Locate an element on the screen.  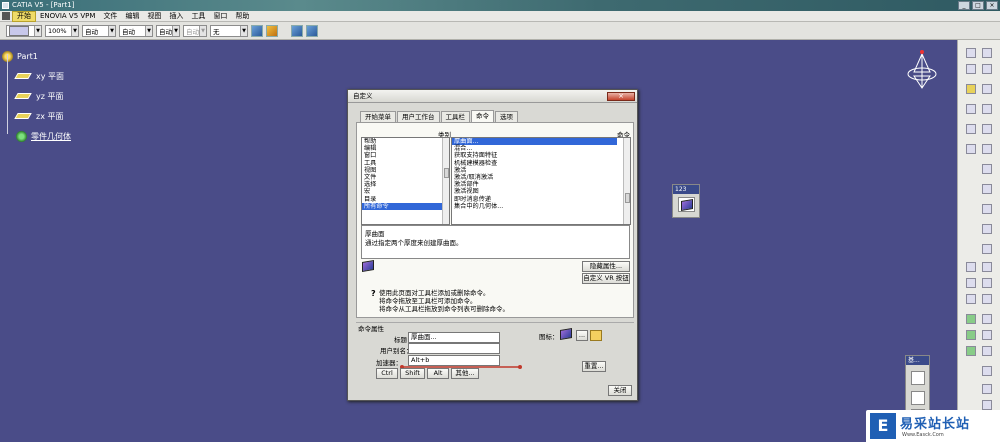
layer-filter-icon is located at coordinates (312, 30).